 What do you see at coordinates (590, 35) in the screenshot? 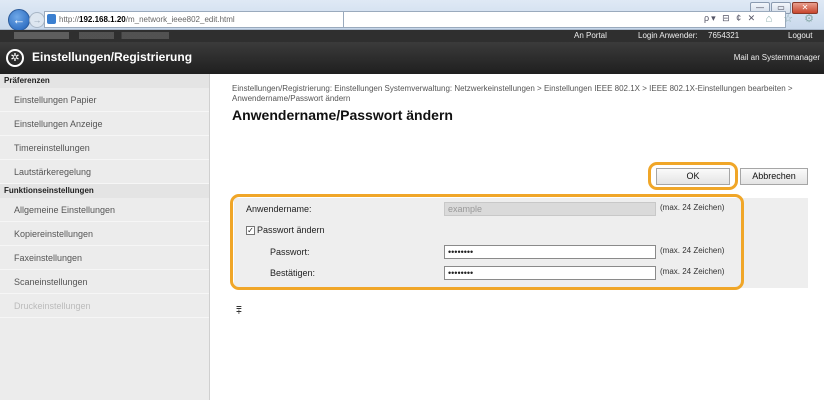
I see `portal-link: An Portal` at bounding box center [590, 35].